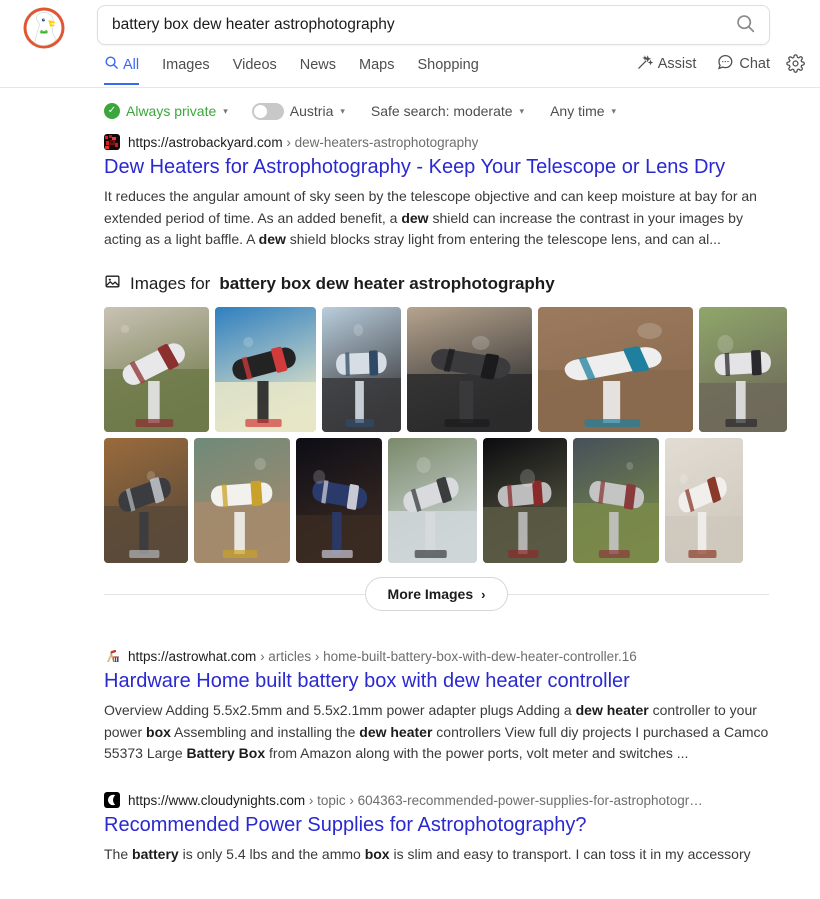  I want to click on toggle-knob, so click(260, 111).